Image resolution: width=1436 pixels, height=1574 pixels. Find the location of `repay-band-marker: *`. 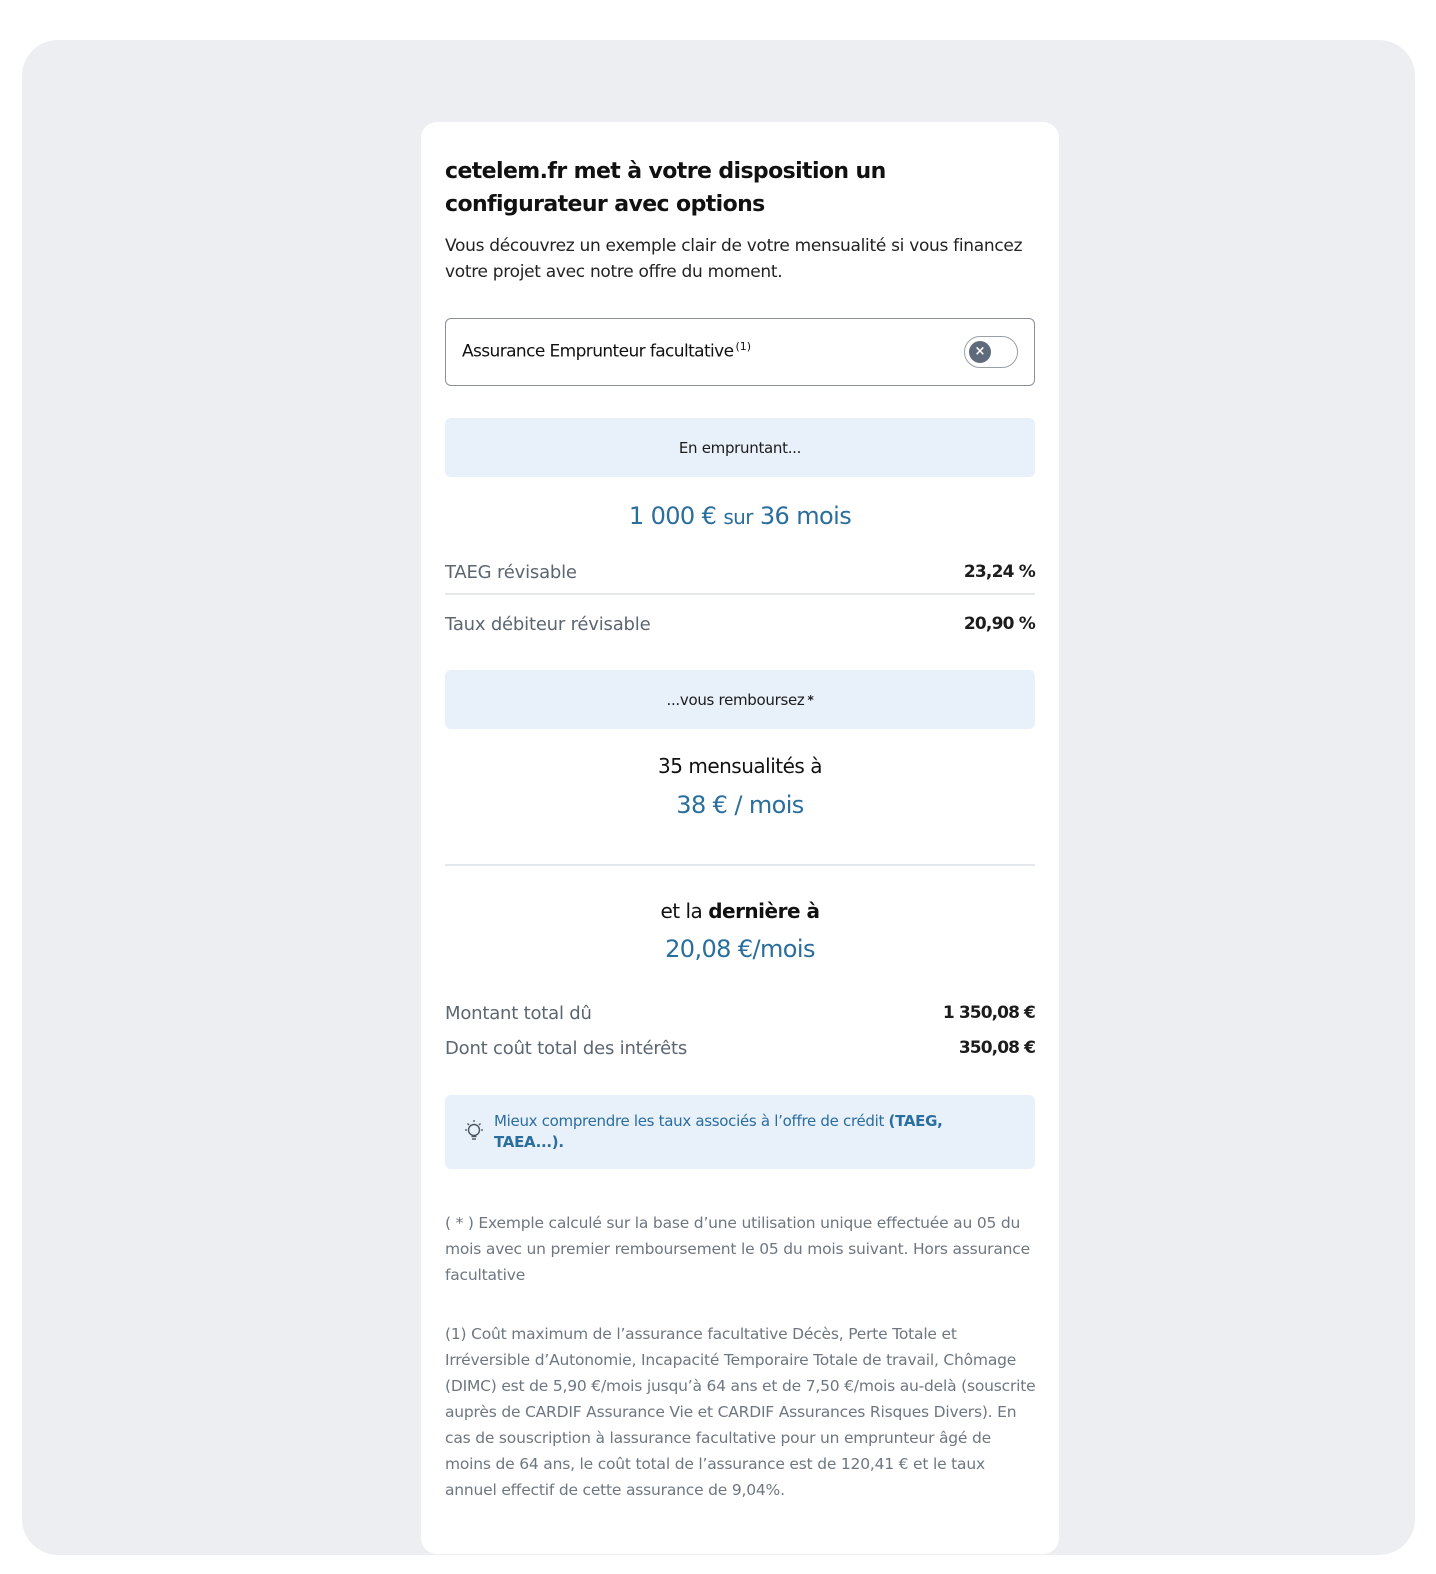

repay-band-marker: * is located at coordinates (810, 699).